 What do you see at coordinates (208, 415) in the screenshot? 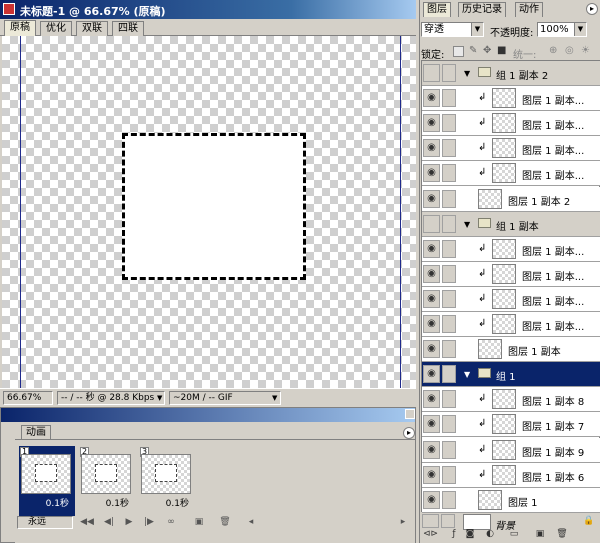
I see `animation-title-bar` at bounding box center [208, 415].